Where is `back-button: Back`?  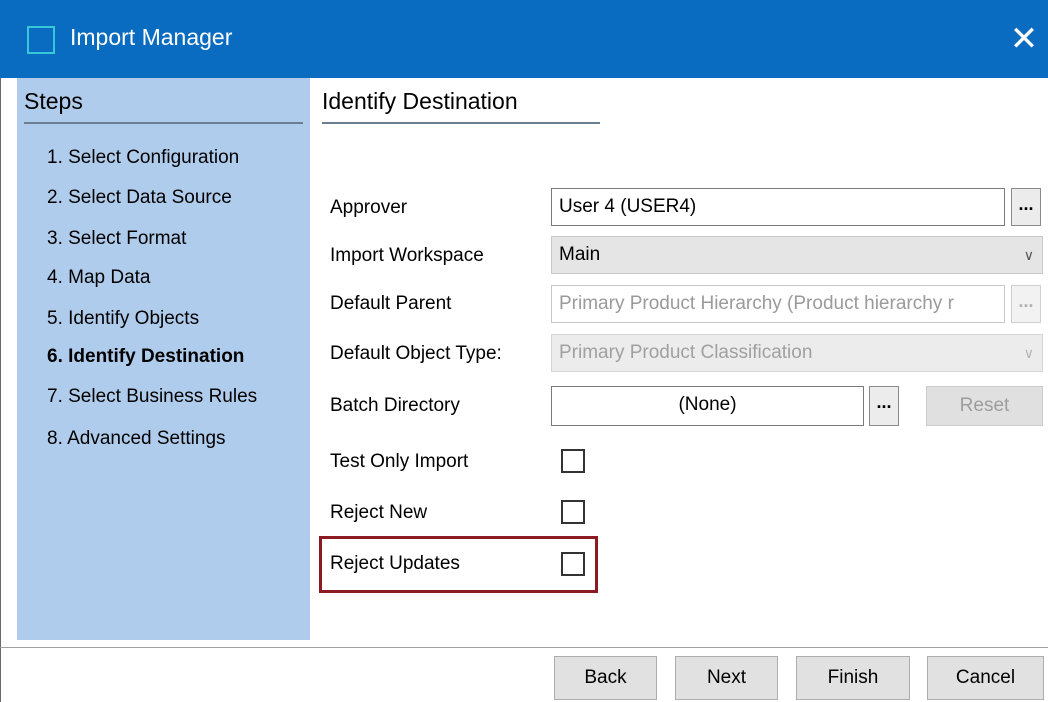 back-button: Back is located at coordinates (605, 678).